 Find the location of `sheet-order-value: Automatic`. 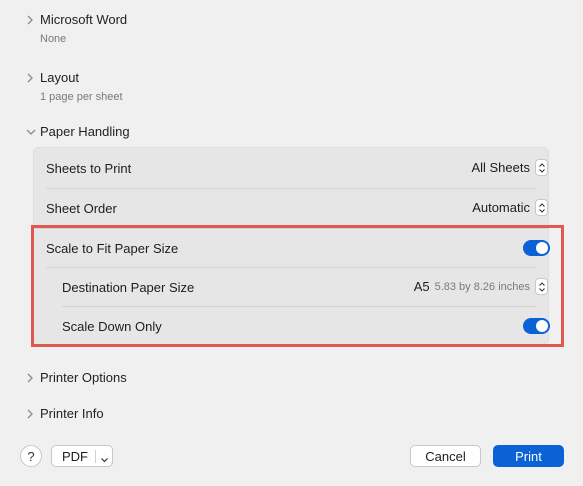

sheet-order-value: Automatic is located at coordinates (501, 207).